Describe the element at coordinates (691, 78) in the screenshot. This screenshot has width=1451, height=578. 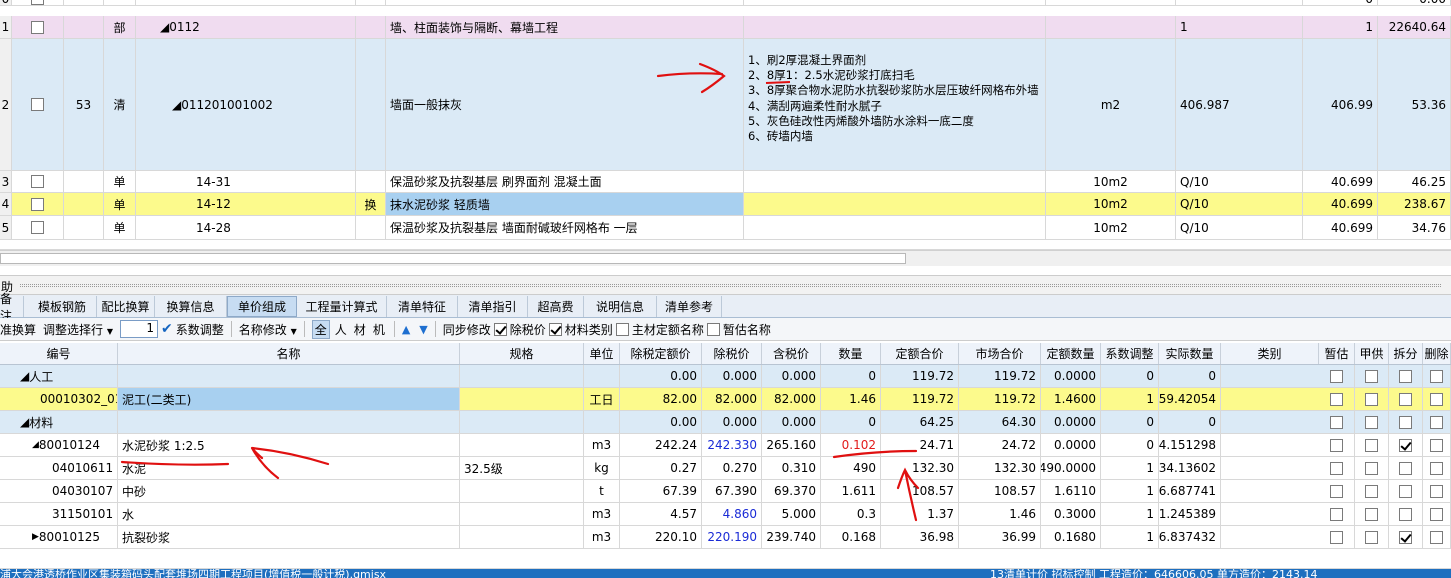
I see `annotation-arrow-right` at that location.